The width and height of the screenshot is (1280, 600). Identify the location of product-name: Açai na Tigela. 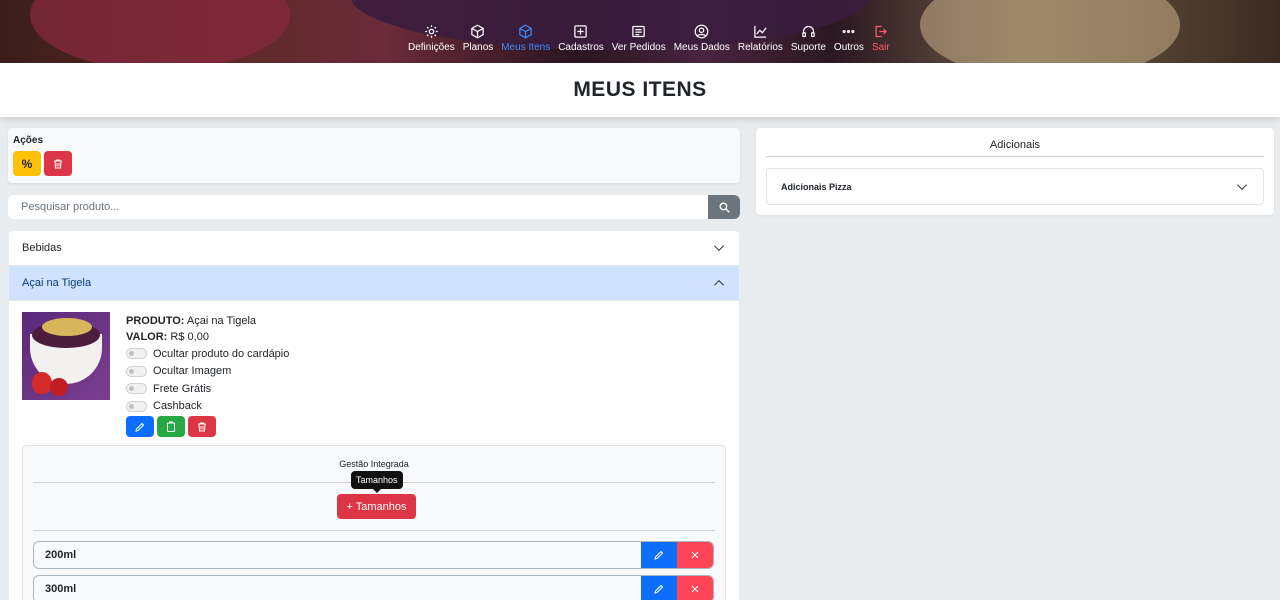
(221, 321).